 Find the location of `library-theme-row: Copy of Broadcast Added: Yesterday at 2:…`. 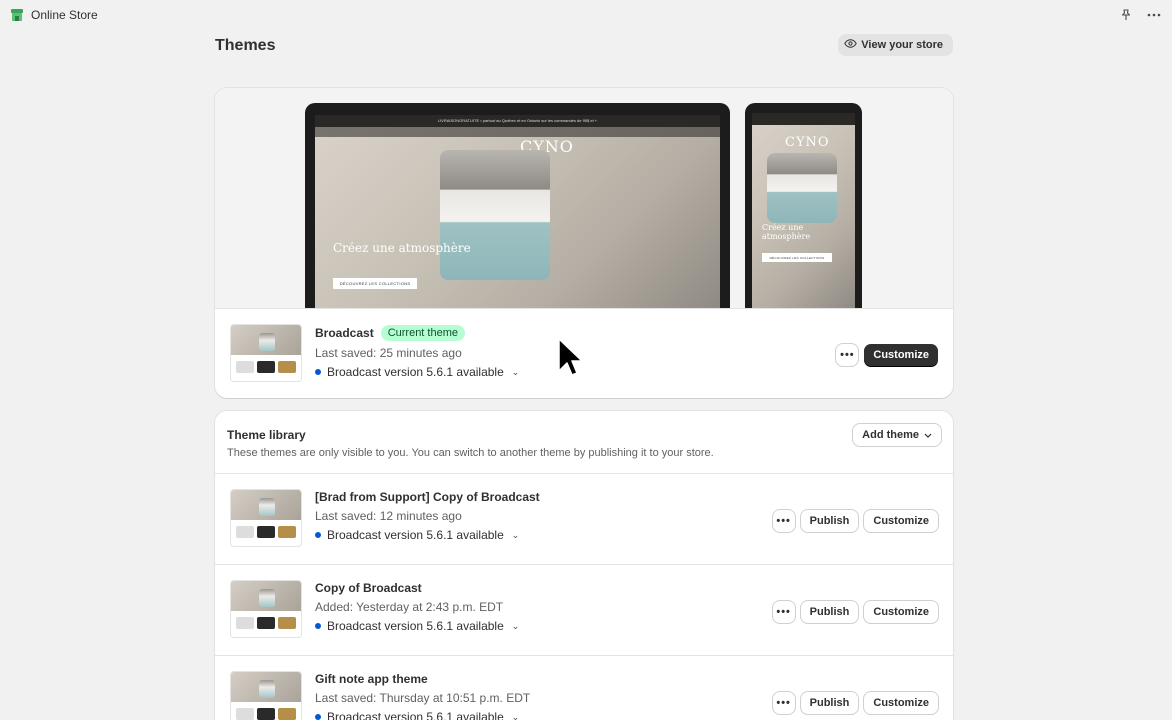

library-theme-row: Copy of Broadcast Added: Yesterday at 2:… is located at coordinates (584, 610).